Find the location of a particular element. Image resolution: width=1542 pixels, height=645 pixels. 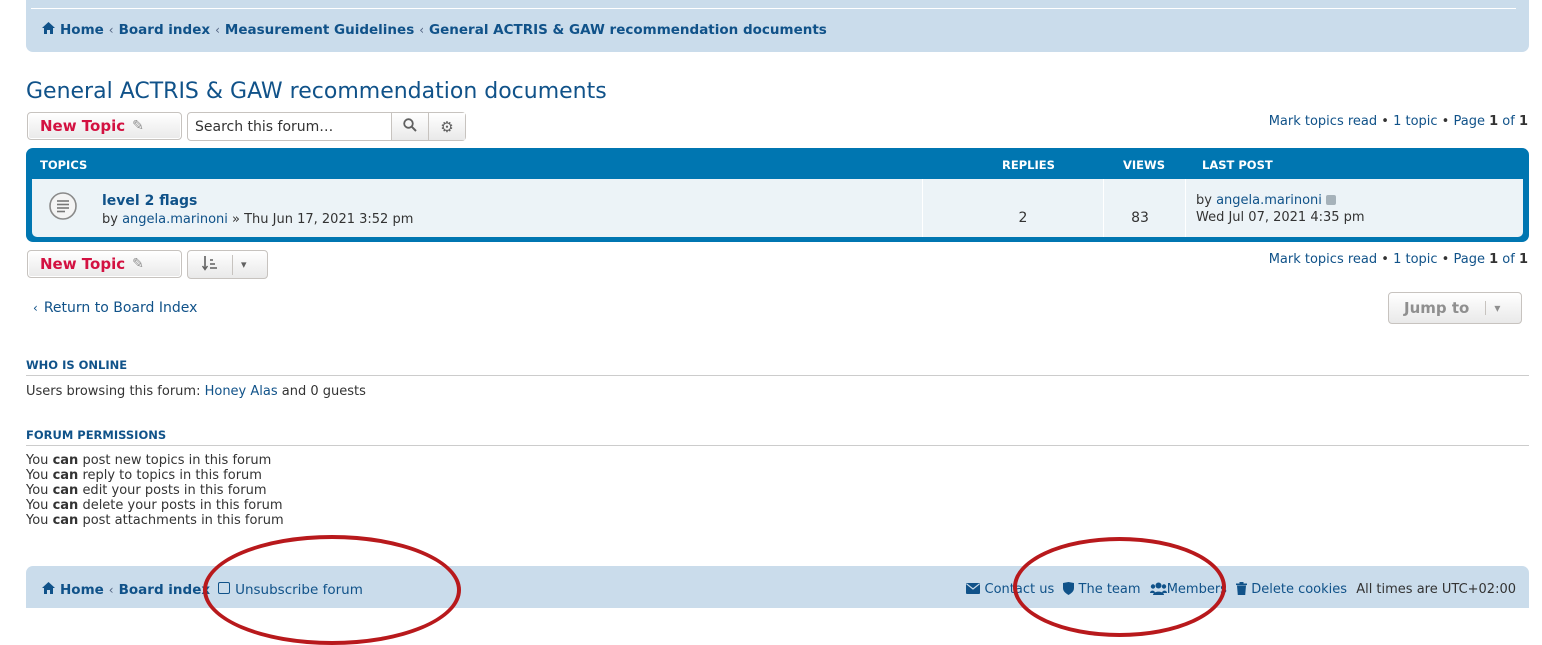

views-count: 83 is located at coordinates (1140, 218).